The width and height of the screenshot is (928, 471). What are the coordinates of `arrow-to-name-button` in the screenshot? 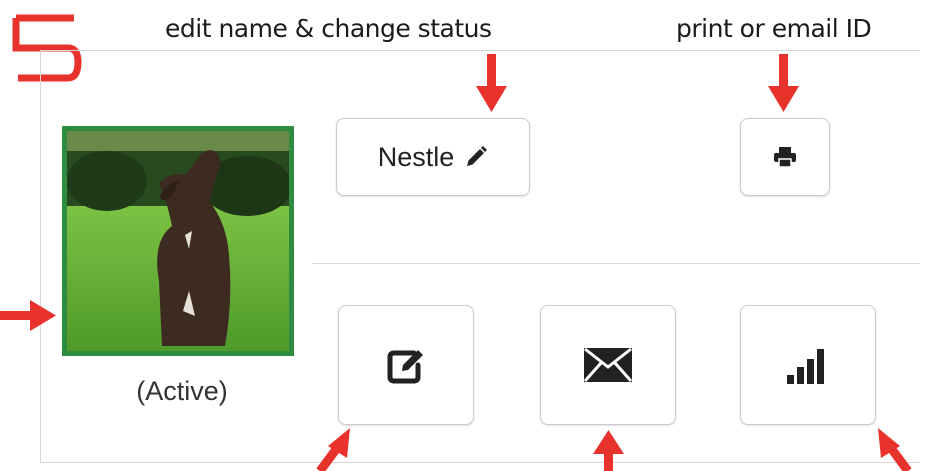 It's located at (491, 83).